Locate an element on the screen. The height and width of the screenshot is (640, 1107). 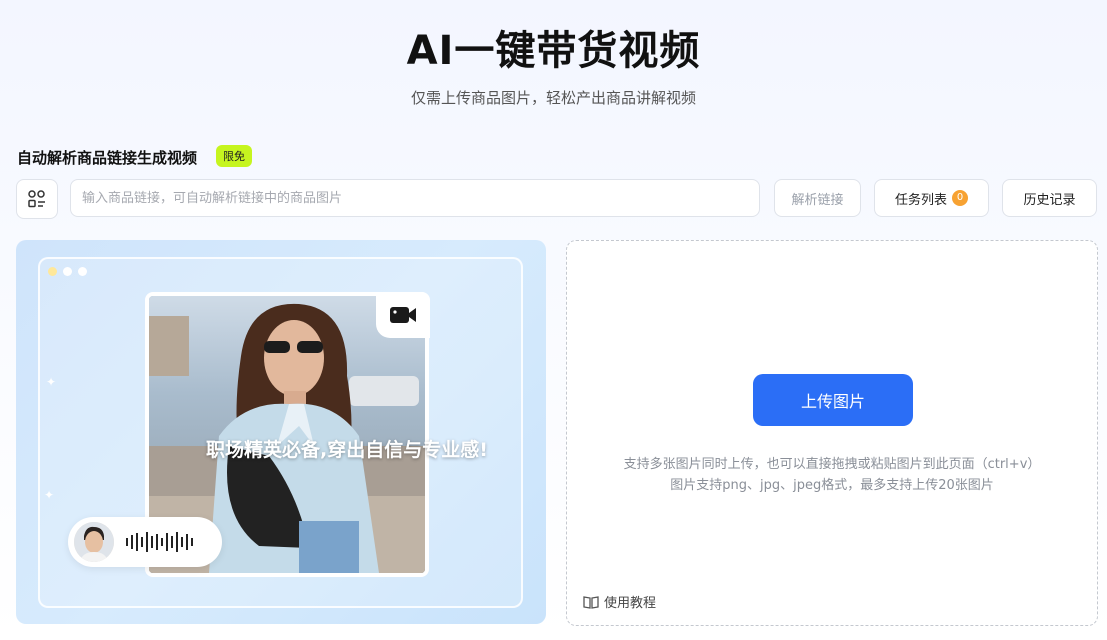
tutorial-link: 使用教程 is located at coordinates (619, 601).